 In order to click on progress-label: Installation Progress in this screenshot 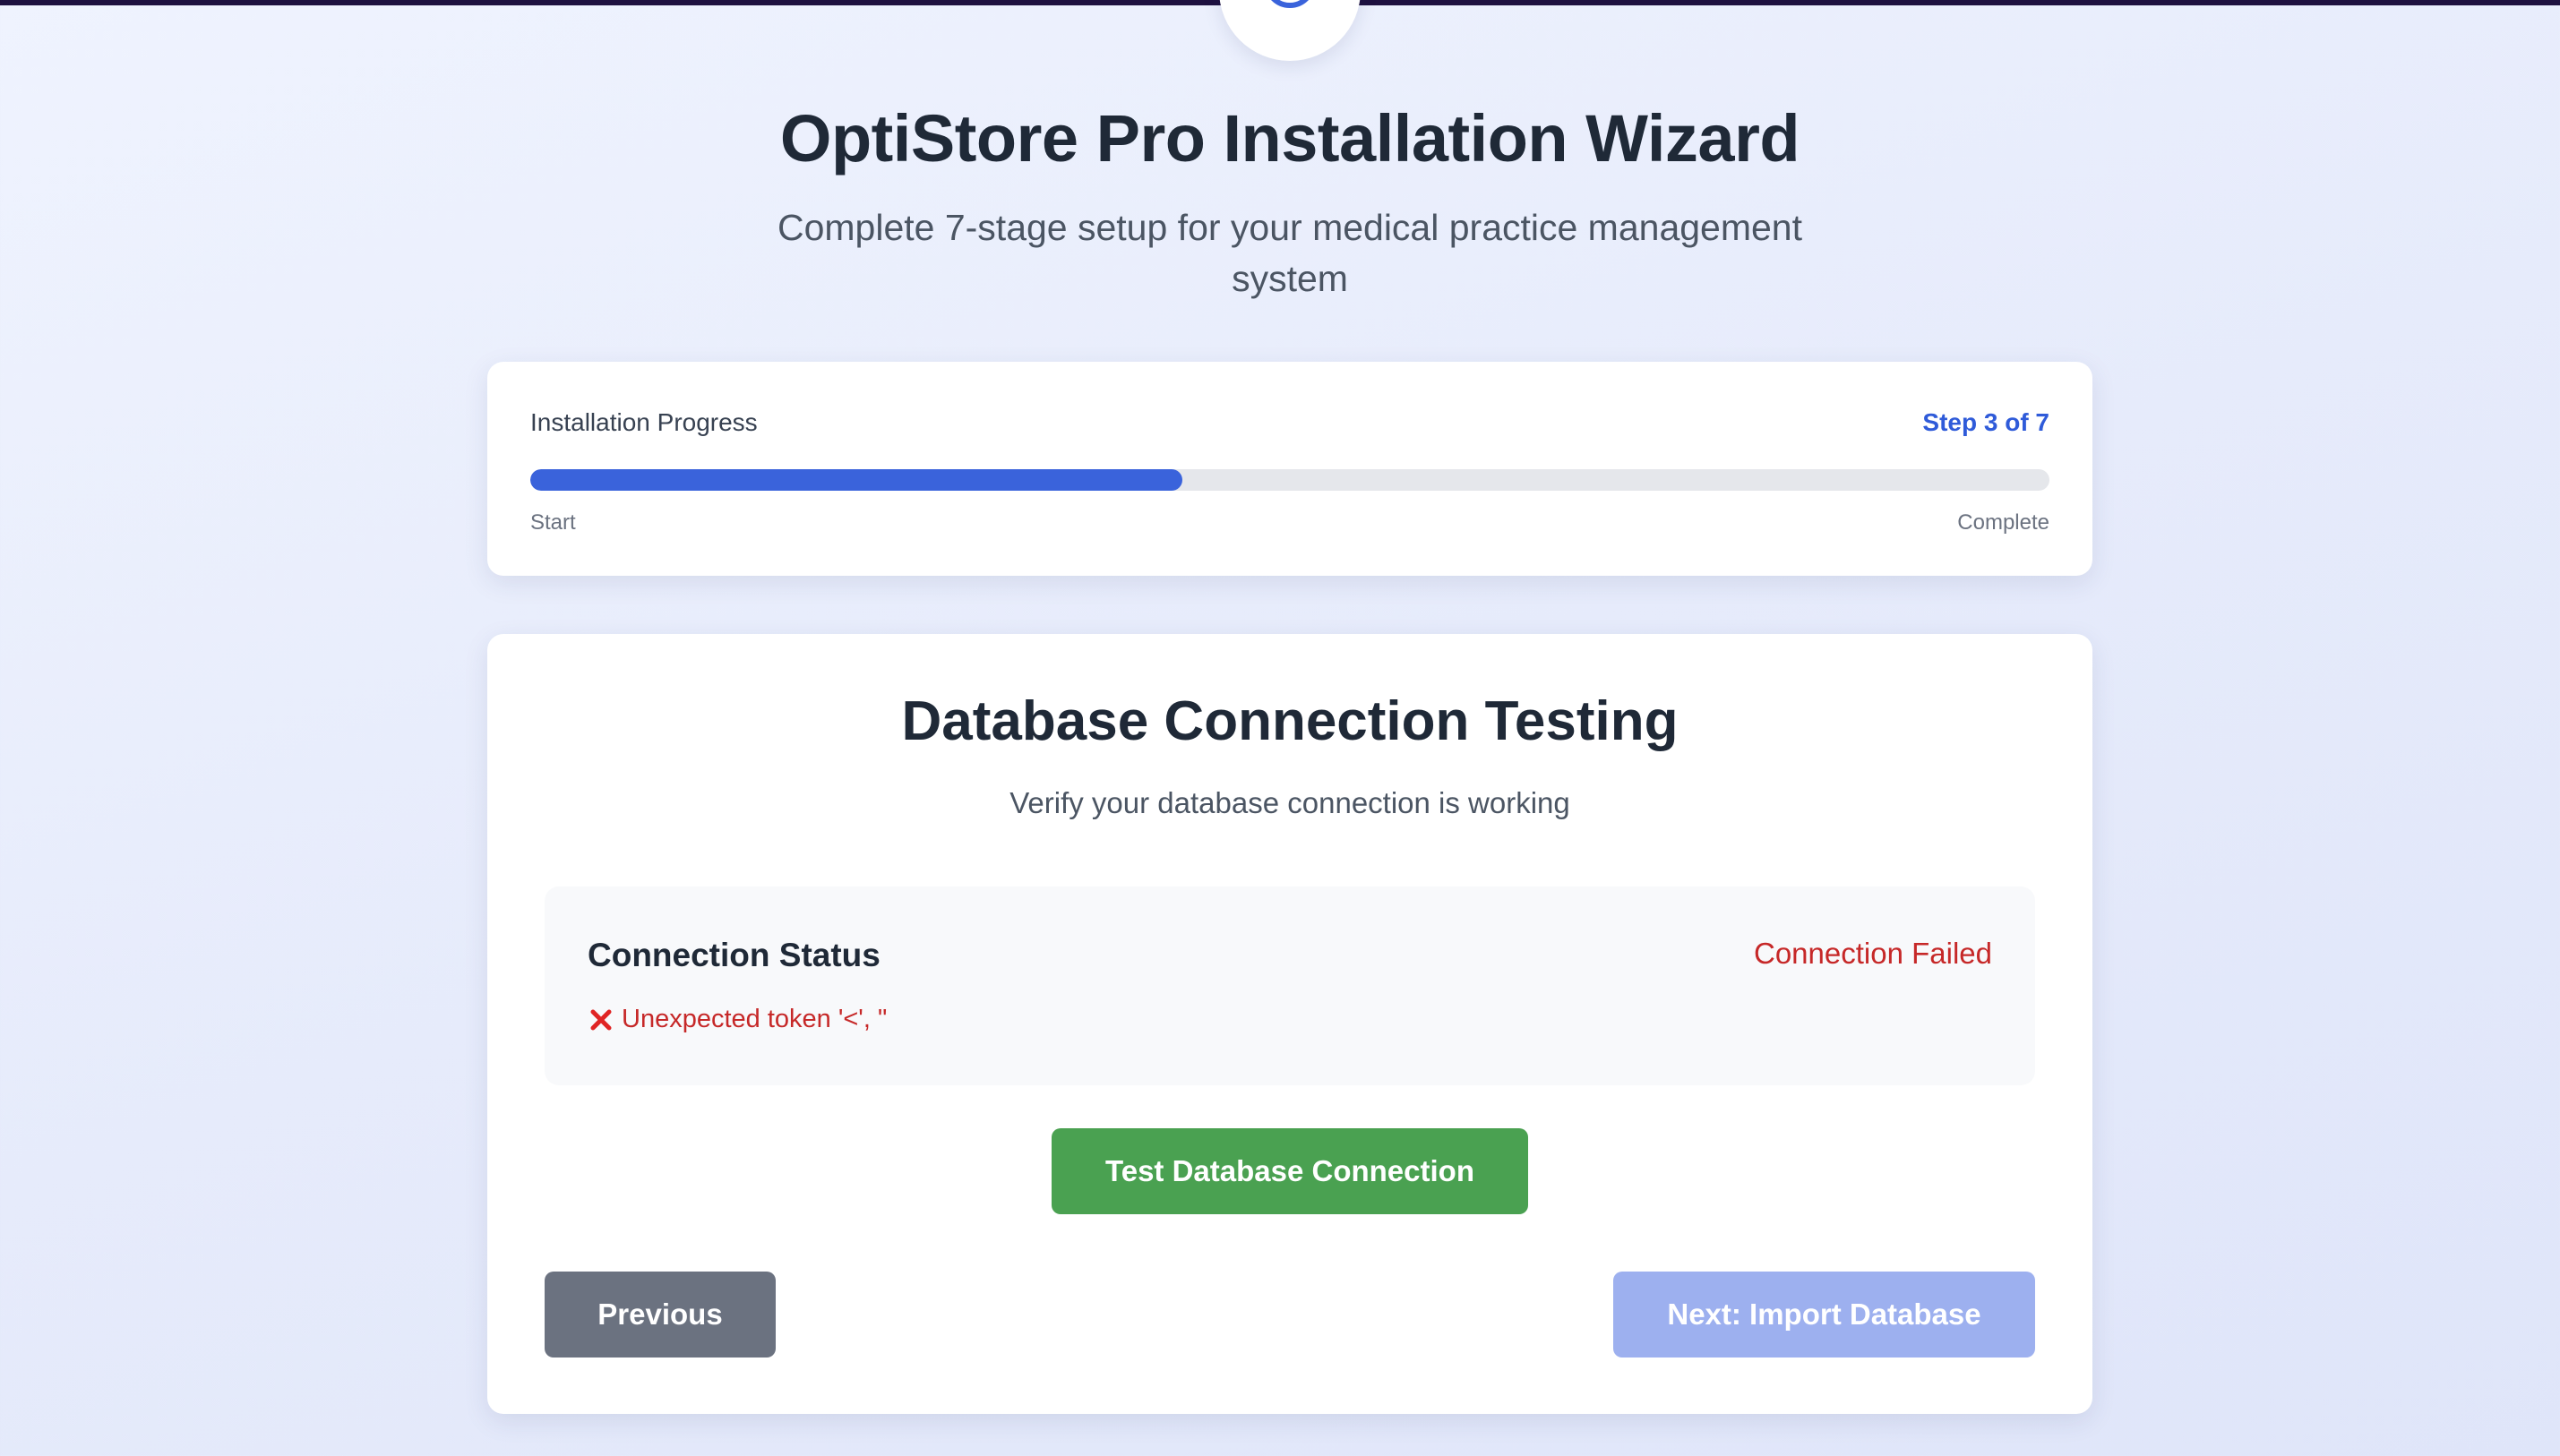, I will do `click(644, 422)`.